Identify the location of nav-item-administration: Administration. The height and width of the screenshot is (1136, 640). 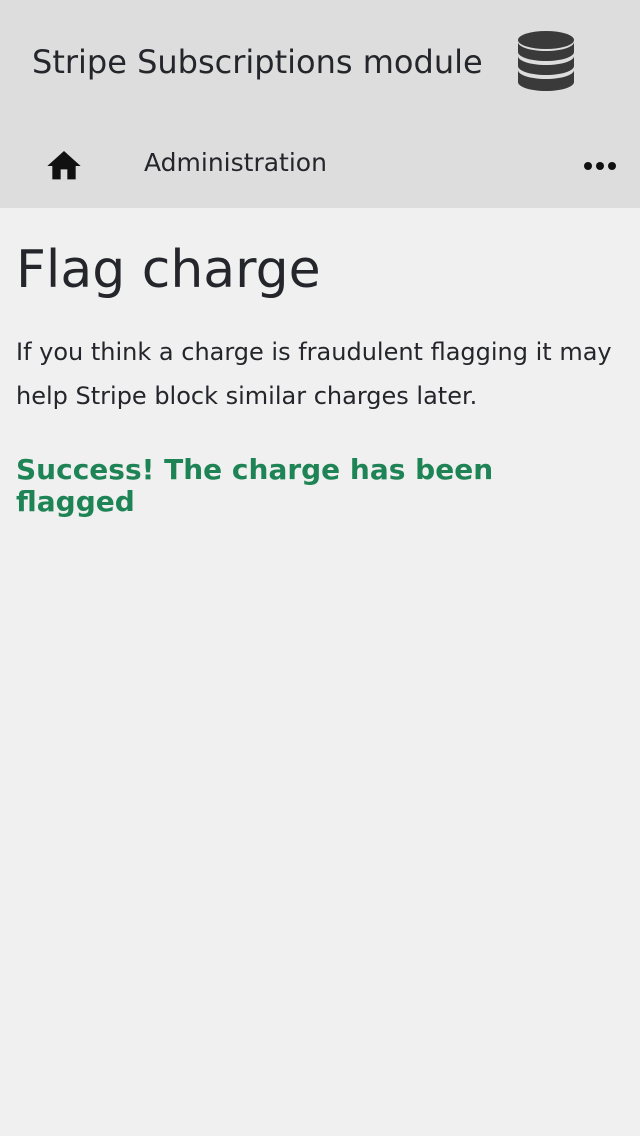
(235, 163).